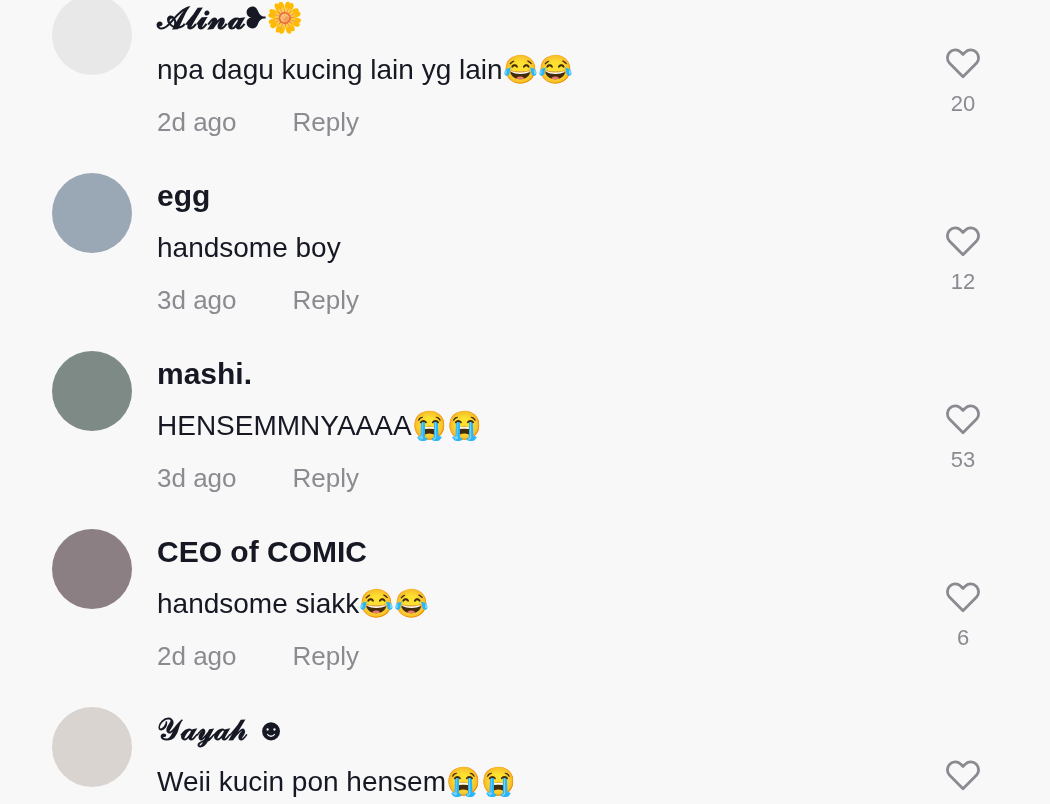 This screenshot has width=1050, height=804. What do you see at coordinates (547, 374) in the screenshot?
I see `username: mashi.` at bounding box center [547, 374].